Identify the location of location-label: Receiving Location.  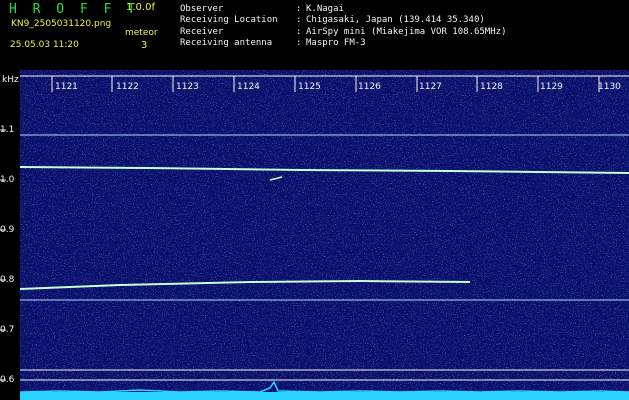
(229, 20).